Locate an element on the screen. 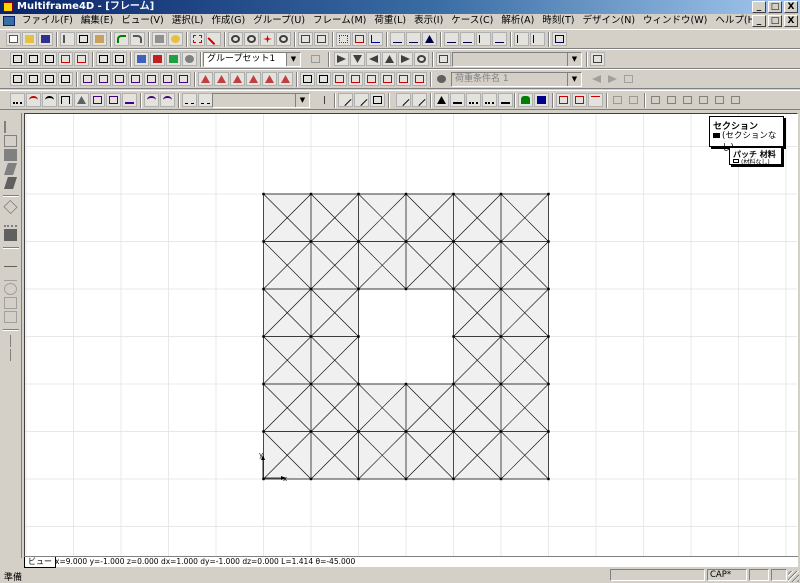 The width and height of the screenshot is (800, 583). supports-button is located at coordinates (429, 39).